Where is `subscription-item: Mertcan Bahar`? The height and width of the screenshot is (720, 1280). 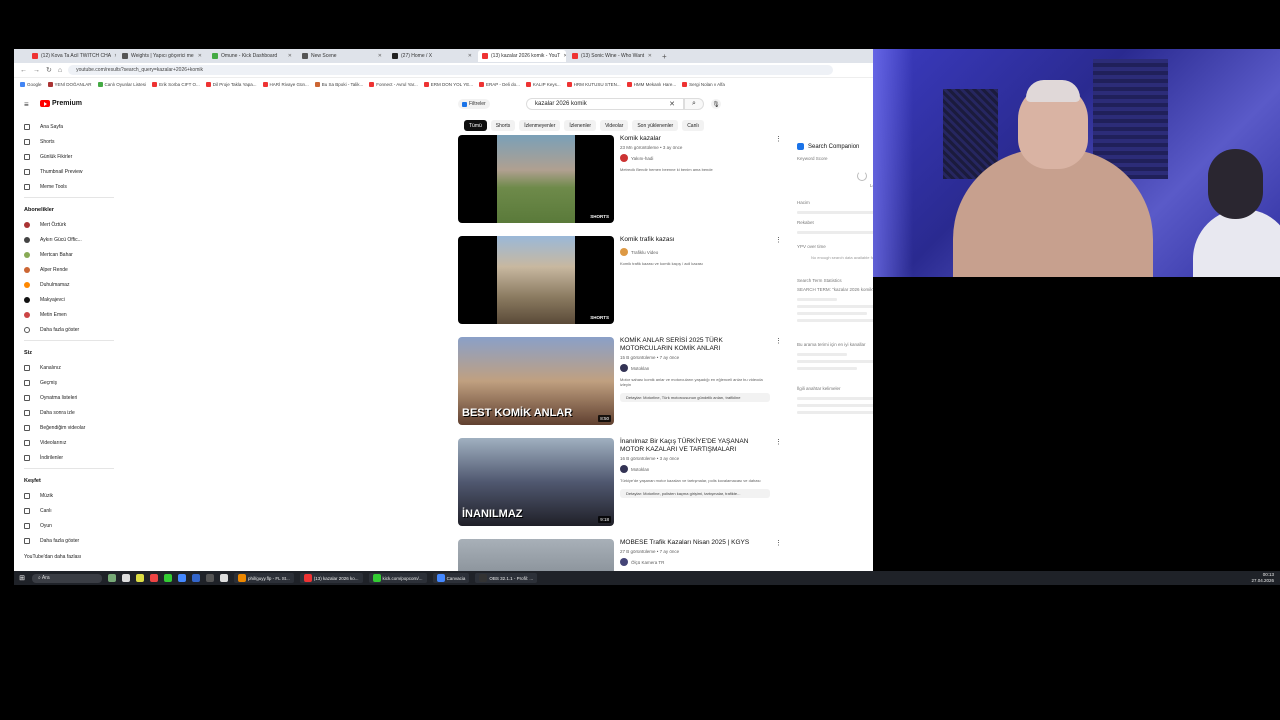
subscription-item: Mertcan Bahar is located at coordinates (69, 254).